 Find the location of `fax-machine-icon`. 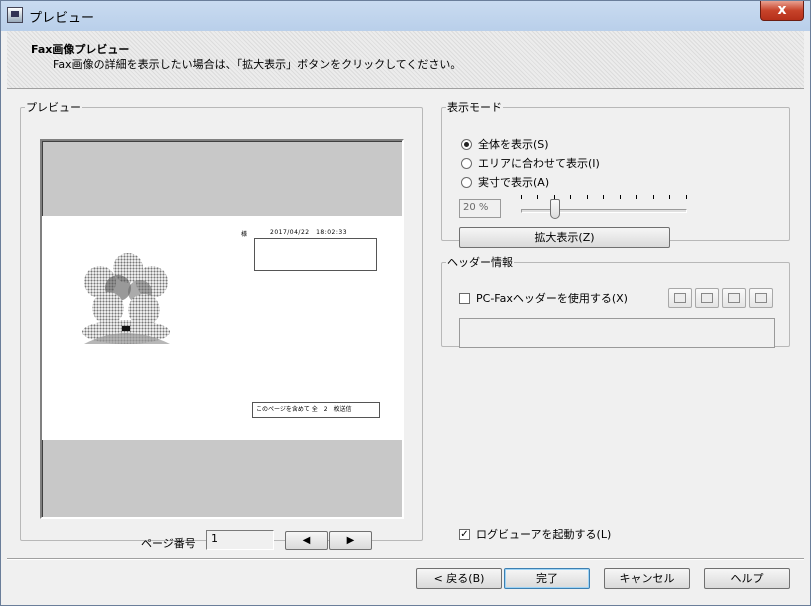

fax-machine-icon is located at coordinates (734, 298).